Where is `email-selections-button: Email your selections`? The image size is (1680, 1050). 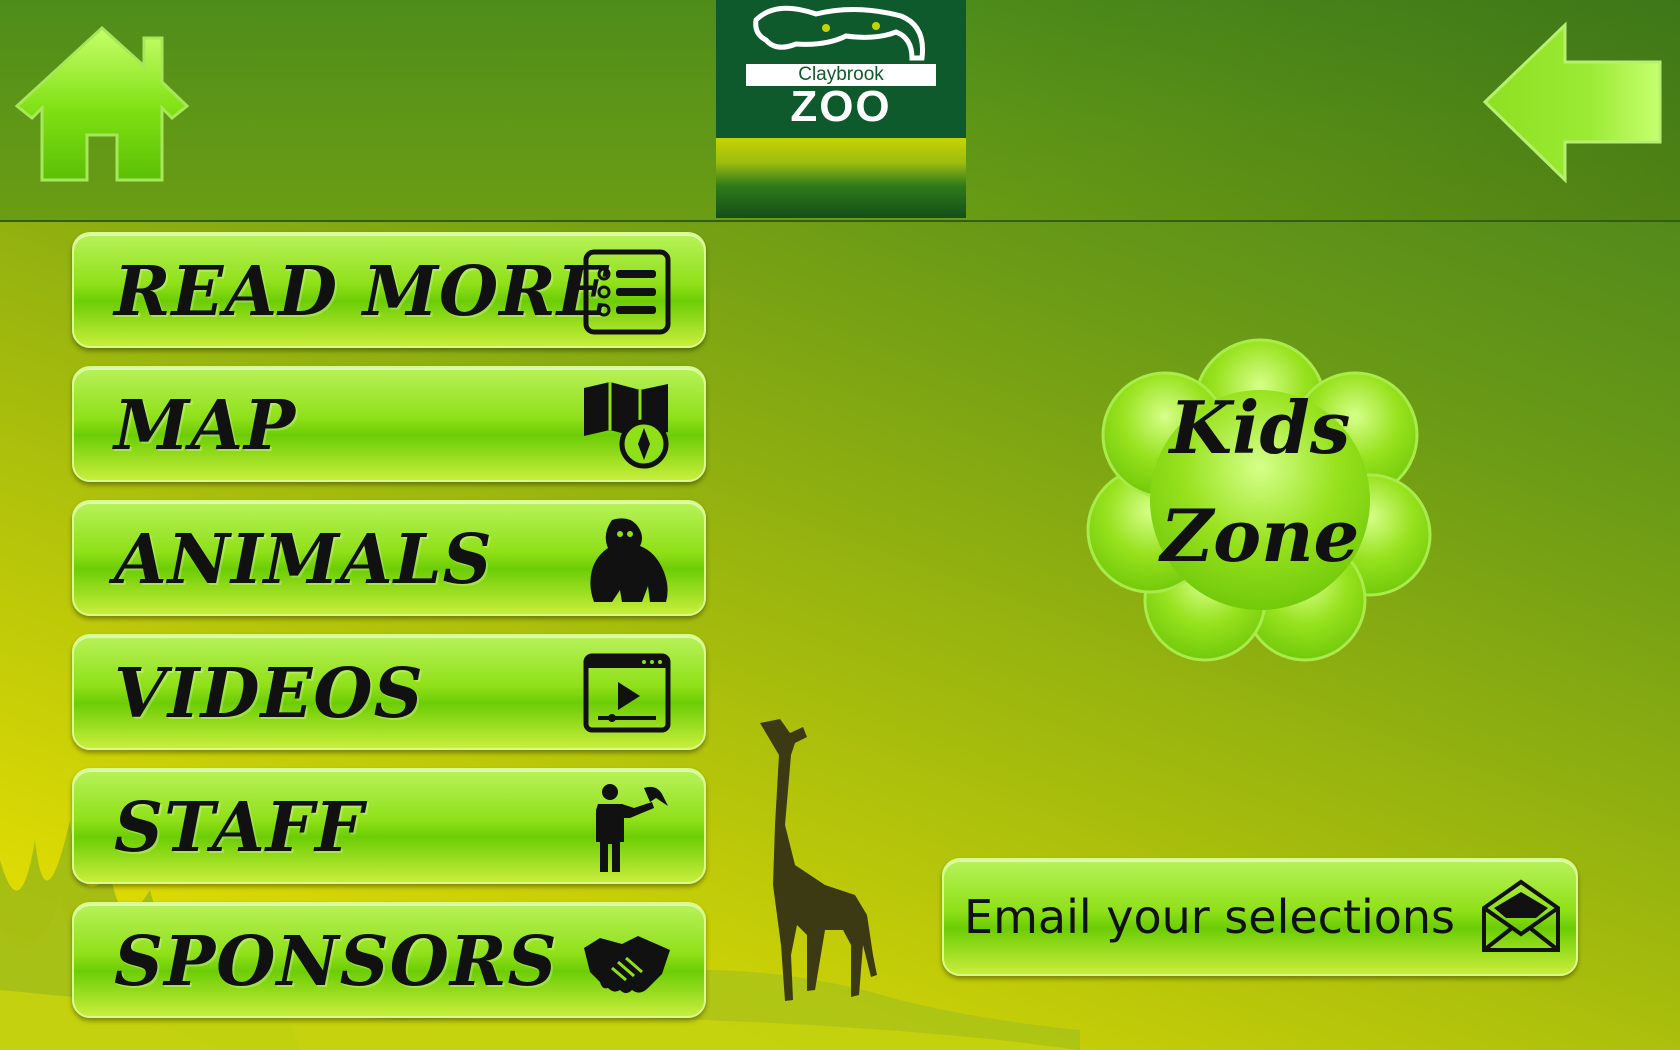 email-selections-button: Email your selections is located at coordinates (1260, 917).